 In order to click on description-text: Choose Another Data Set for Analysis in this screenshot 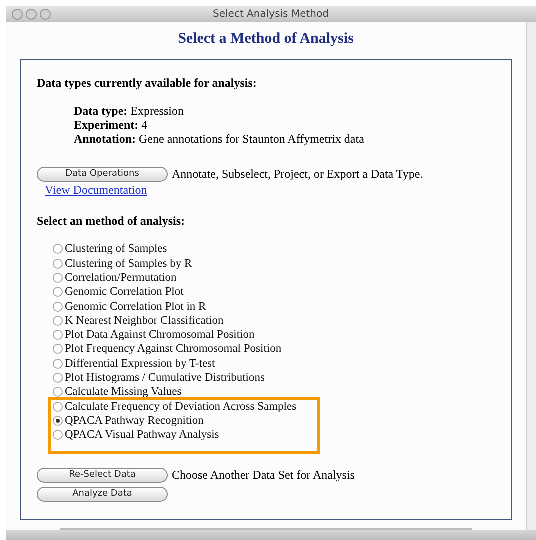, I will do `click(263, 475)`.